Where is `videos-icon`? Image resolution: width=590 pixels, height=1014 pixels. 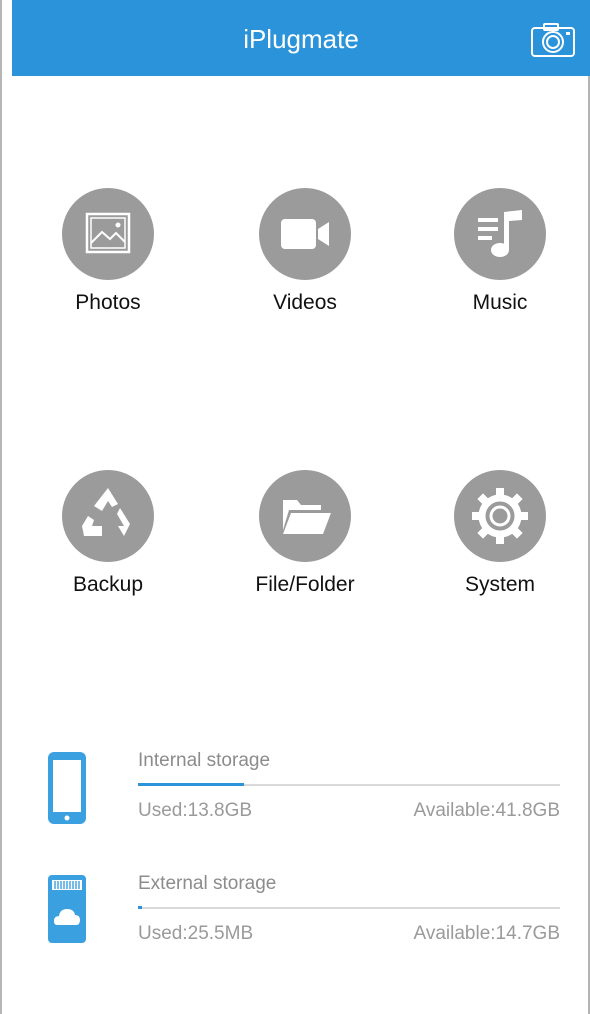 videos-icon is located at coordinates (305, 234).